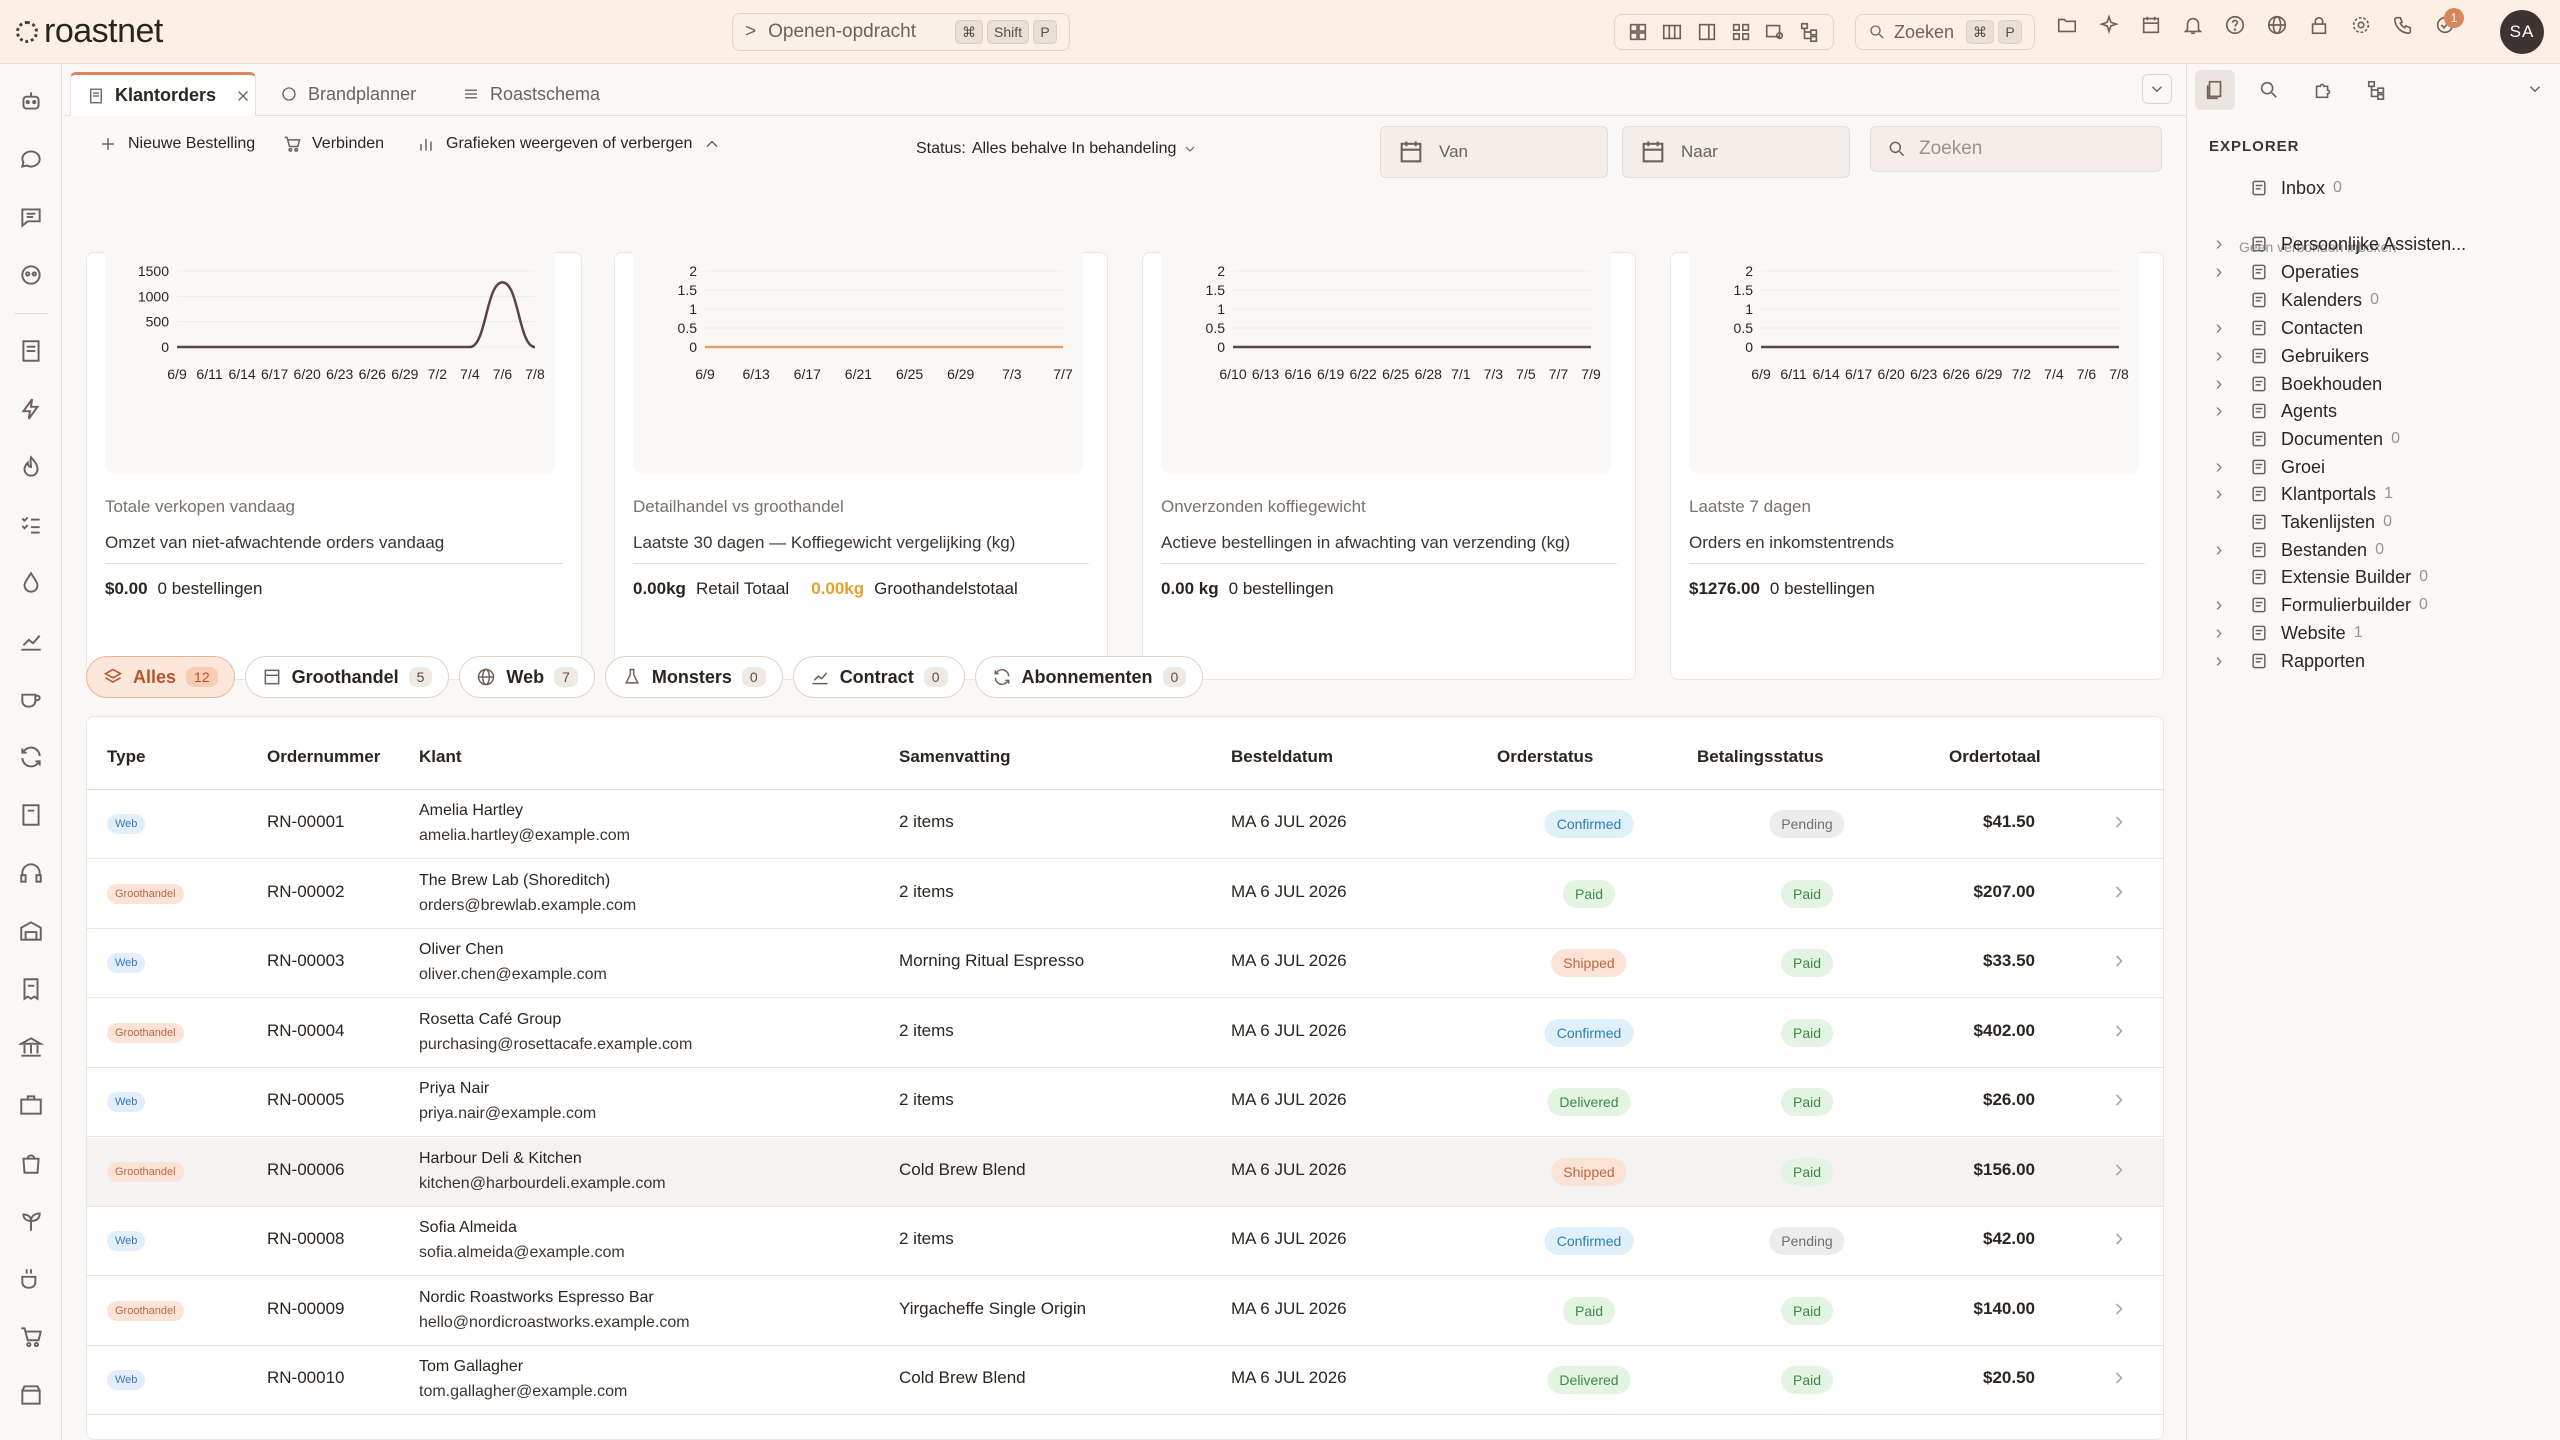 This screenshot has height=1440, width=2560. Describe the element at coordinates (31, 815) in the screenshot. I see `book-icon` at that location.